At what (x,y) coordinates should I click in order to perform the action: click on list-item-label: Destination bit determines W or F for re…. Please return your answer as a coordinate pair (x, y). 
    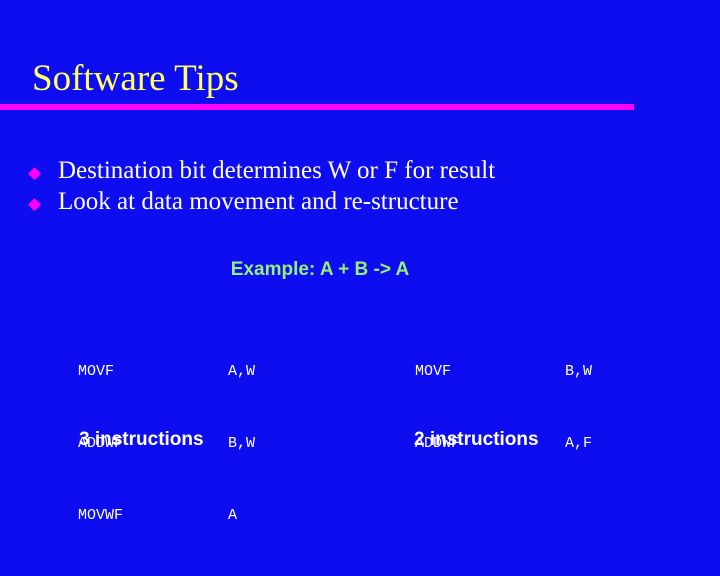
    Looking at the image, I should click on (277, 170).